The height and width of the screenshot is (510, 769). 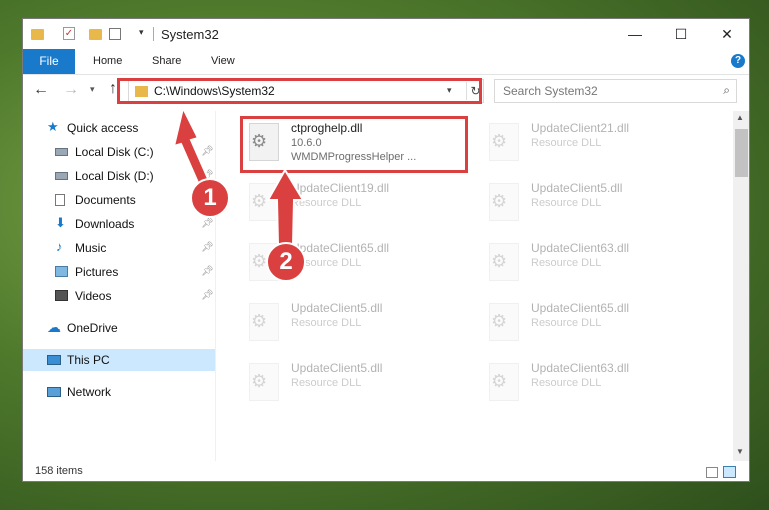 I want to click on up-arrow-icon: ↑, so click(x=113, y=89).